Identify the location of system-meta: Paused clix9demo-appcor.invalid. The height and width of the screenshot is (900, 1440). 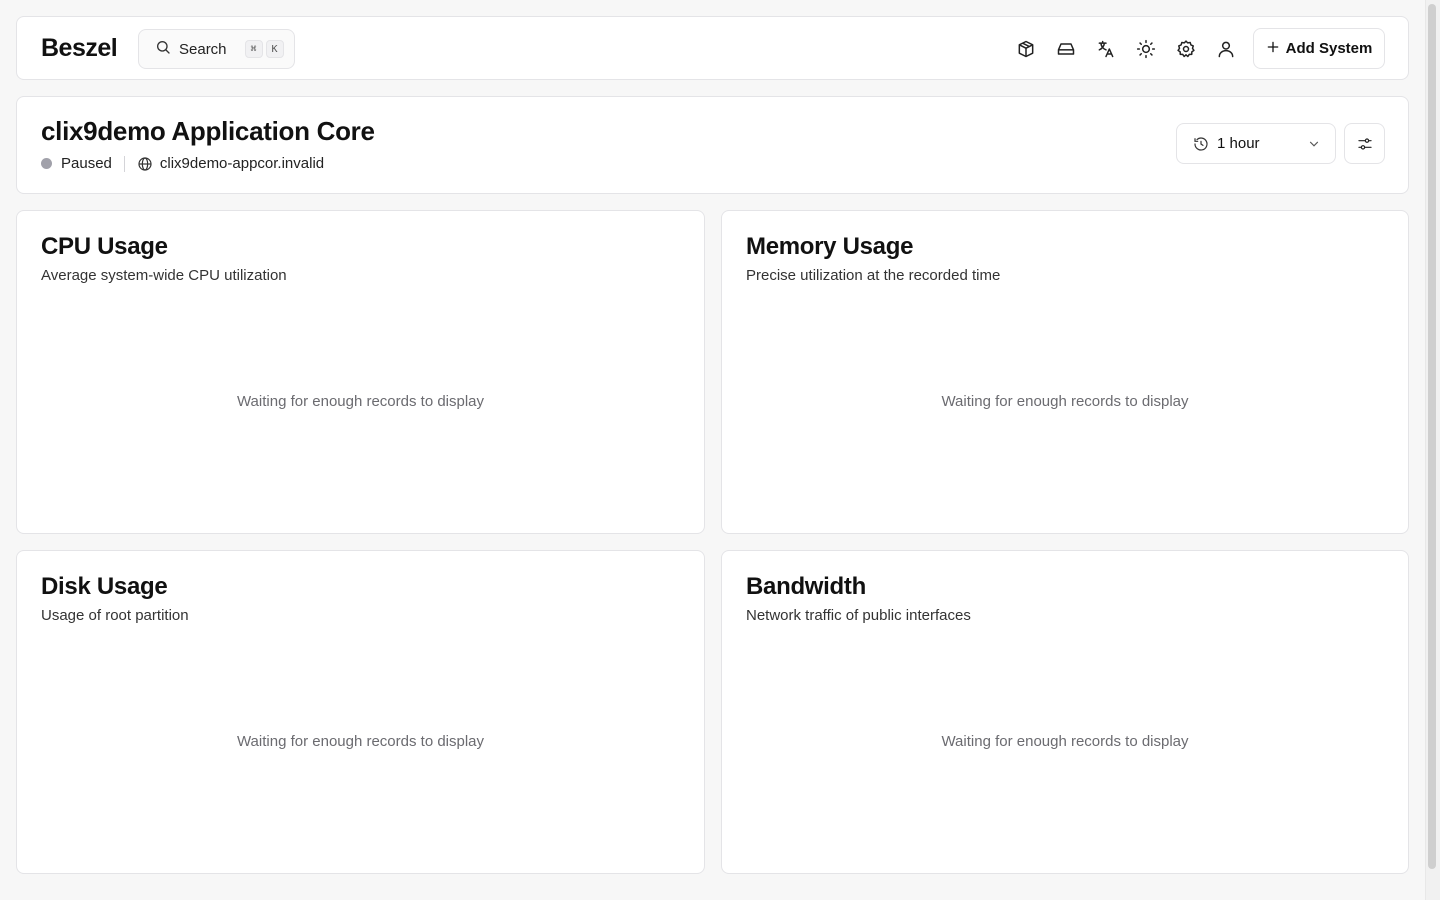
(182, 163).